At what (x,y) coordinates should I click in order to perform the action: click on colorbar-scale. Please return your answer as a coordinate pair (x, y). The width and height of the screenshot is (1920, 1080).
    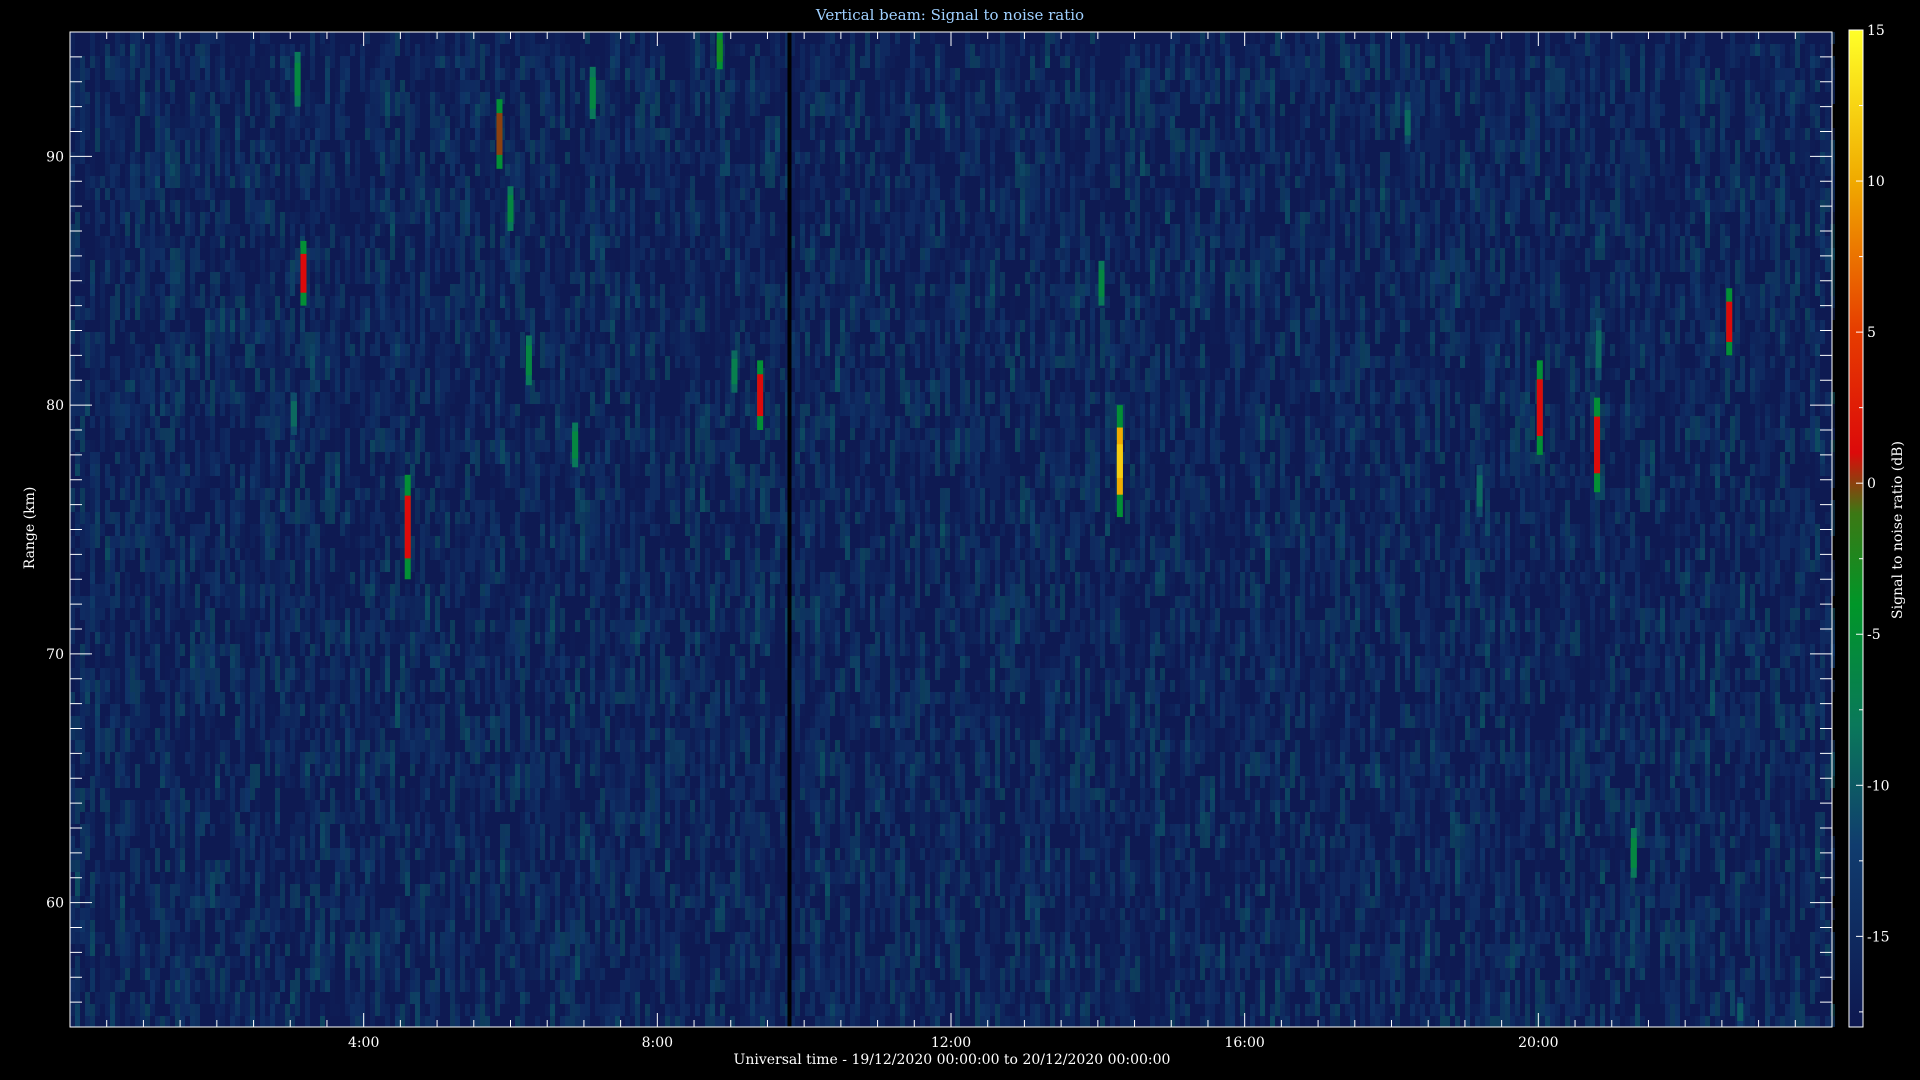
    Looking at the image, I should click on (1856, 528).